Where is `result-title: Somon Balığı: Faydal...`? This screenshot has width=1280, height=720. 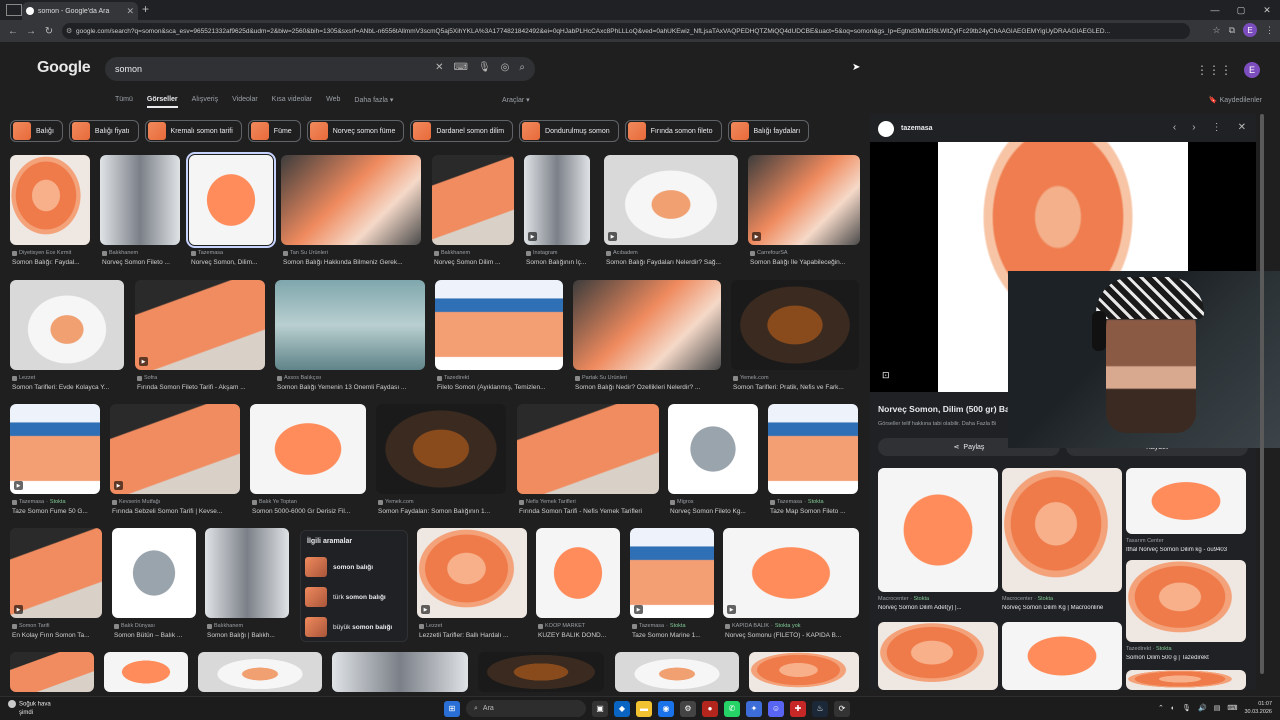
result-title: Somon Balığı: Faydal... is located at coordinates (52, 262).